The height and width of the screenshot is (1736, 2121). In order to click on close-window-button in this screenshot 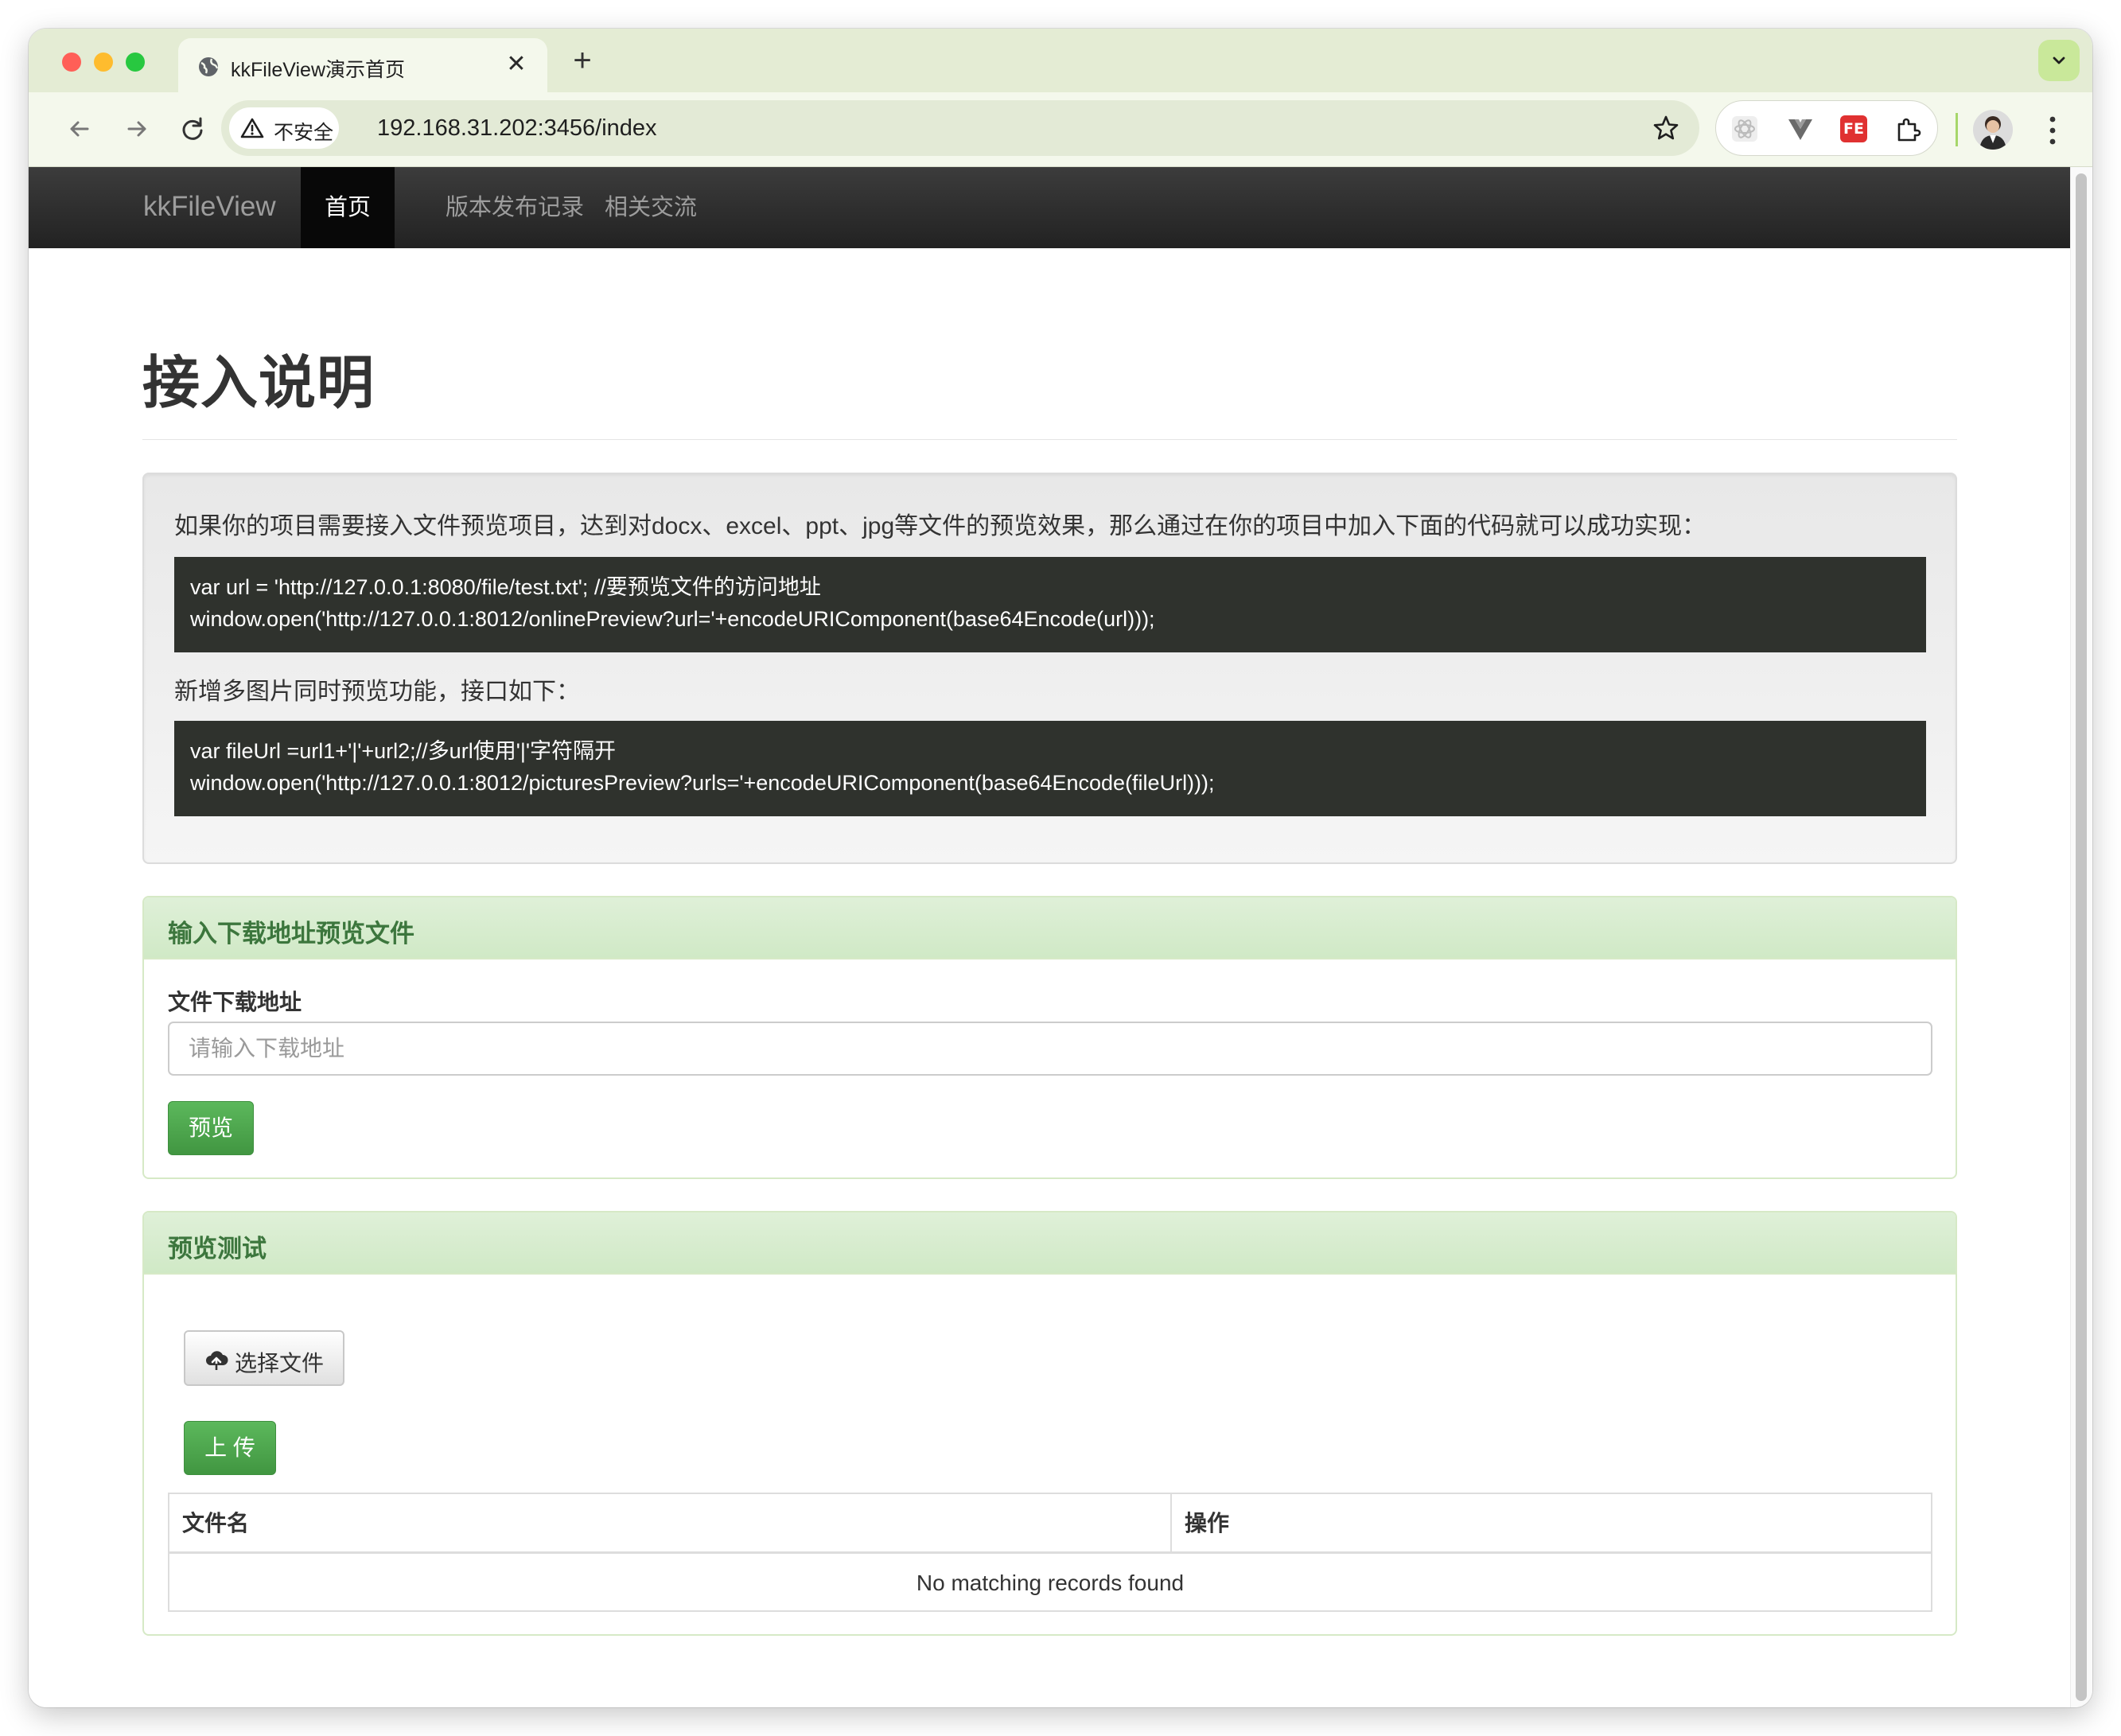, I will do `click(71, 62)`.